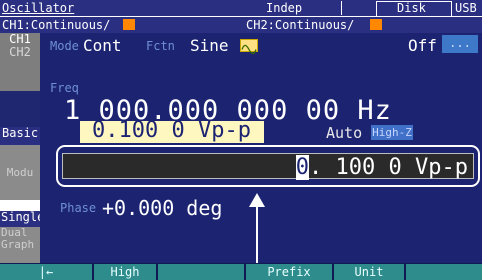 The image size is (482, 280). I want to click on tab-basic: Basic, so click(20, 136).